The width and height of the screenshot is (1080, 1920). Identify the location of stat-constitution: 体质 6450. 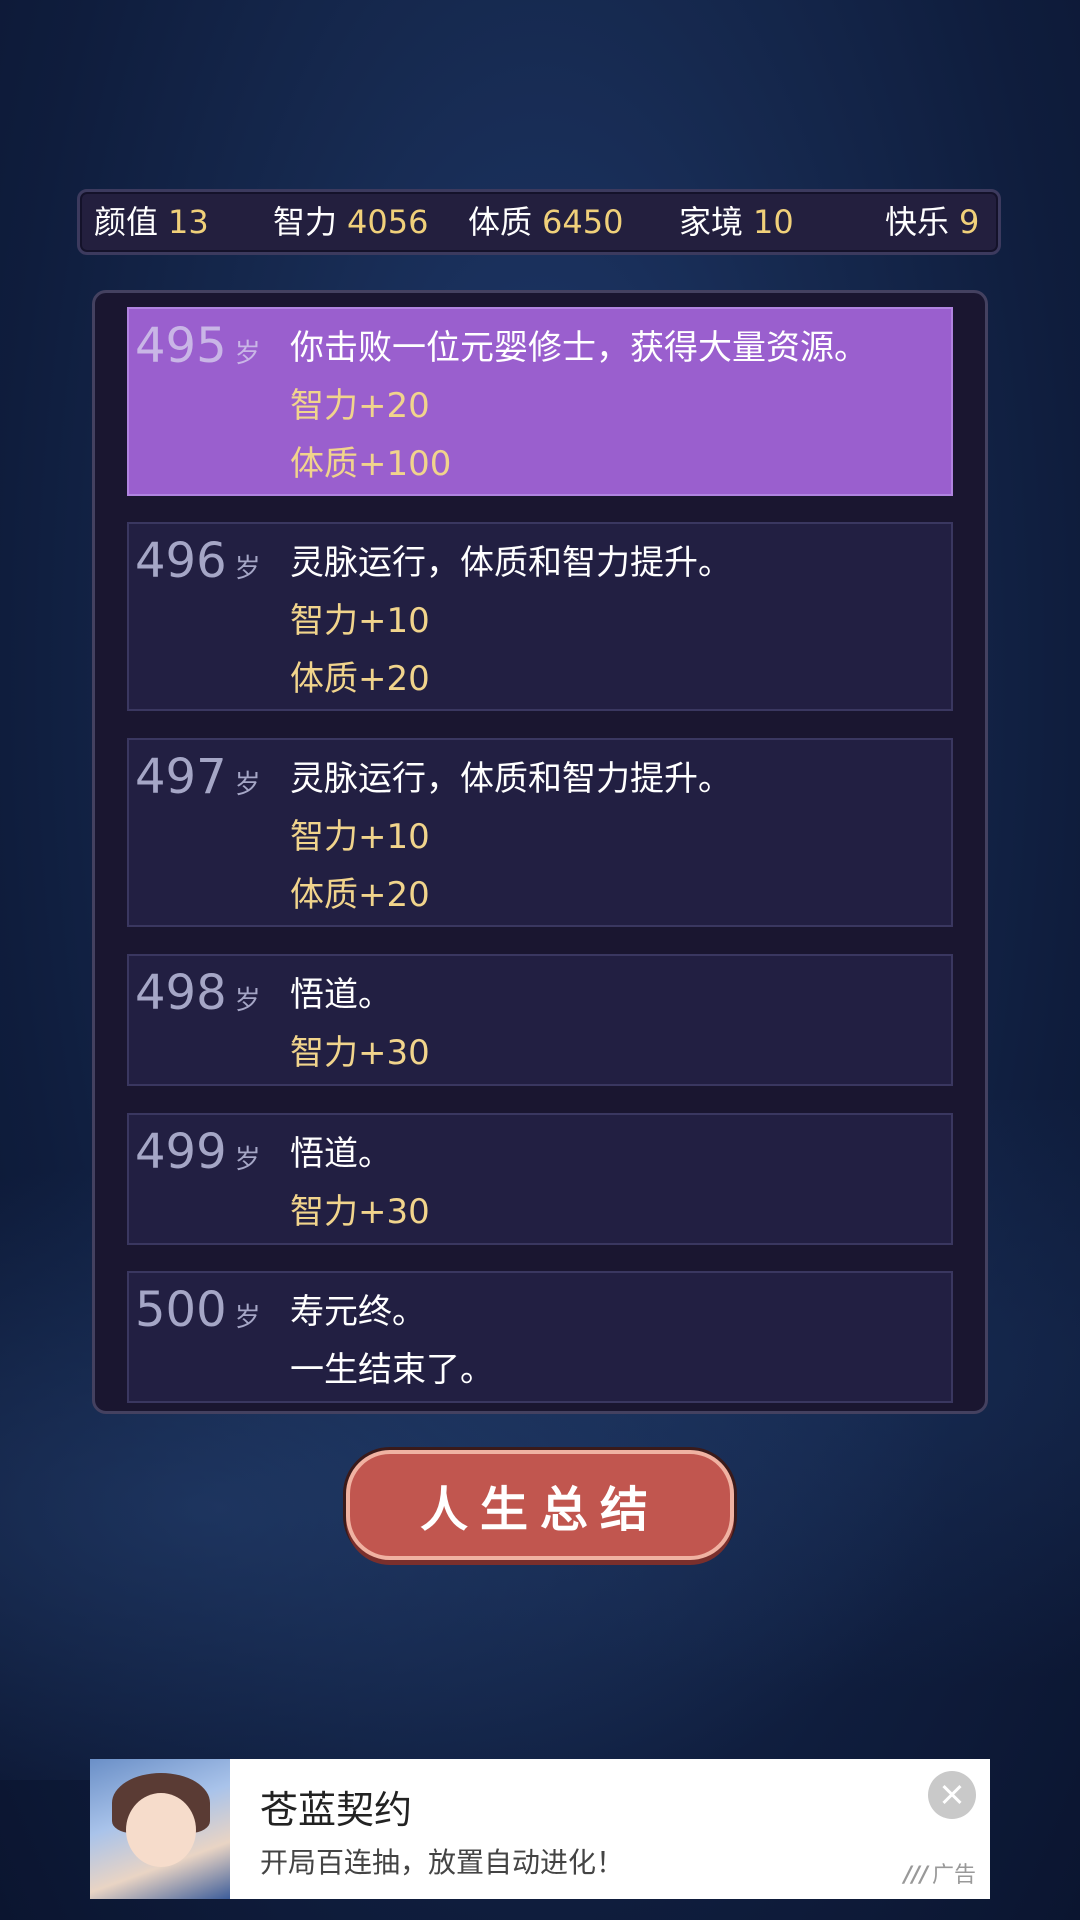
(545, 222).